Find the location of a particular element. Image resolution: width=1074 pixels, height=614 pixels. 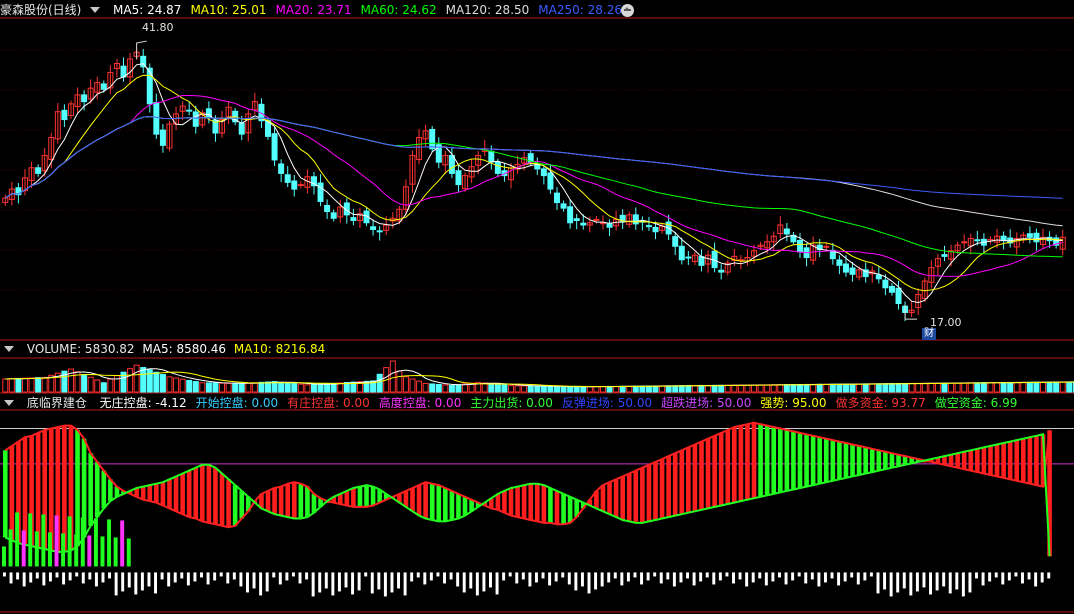

scroll-up-icon is located at coordinates (627, 10).